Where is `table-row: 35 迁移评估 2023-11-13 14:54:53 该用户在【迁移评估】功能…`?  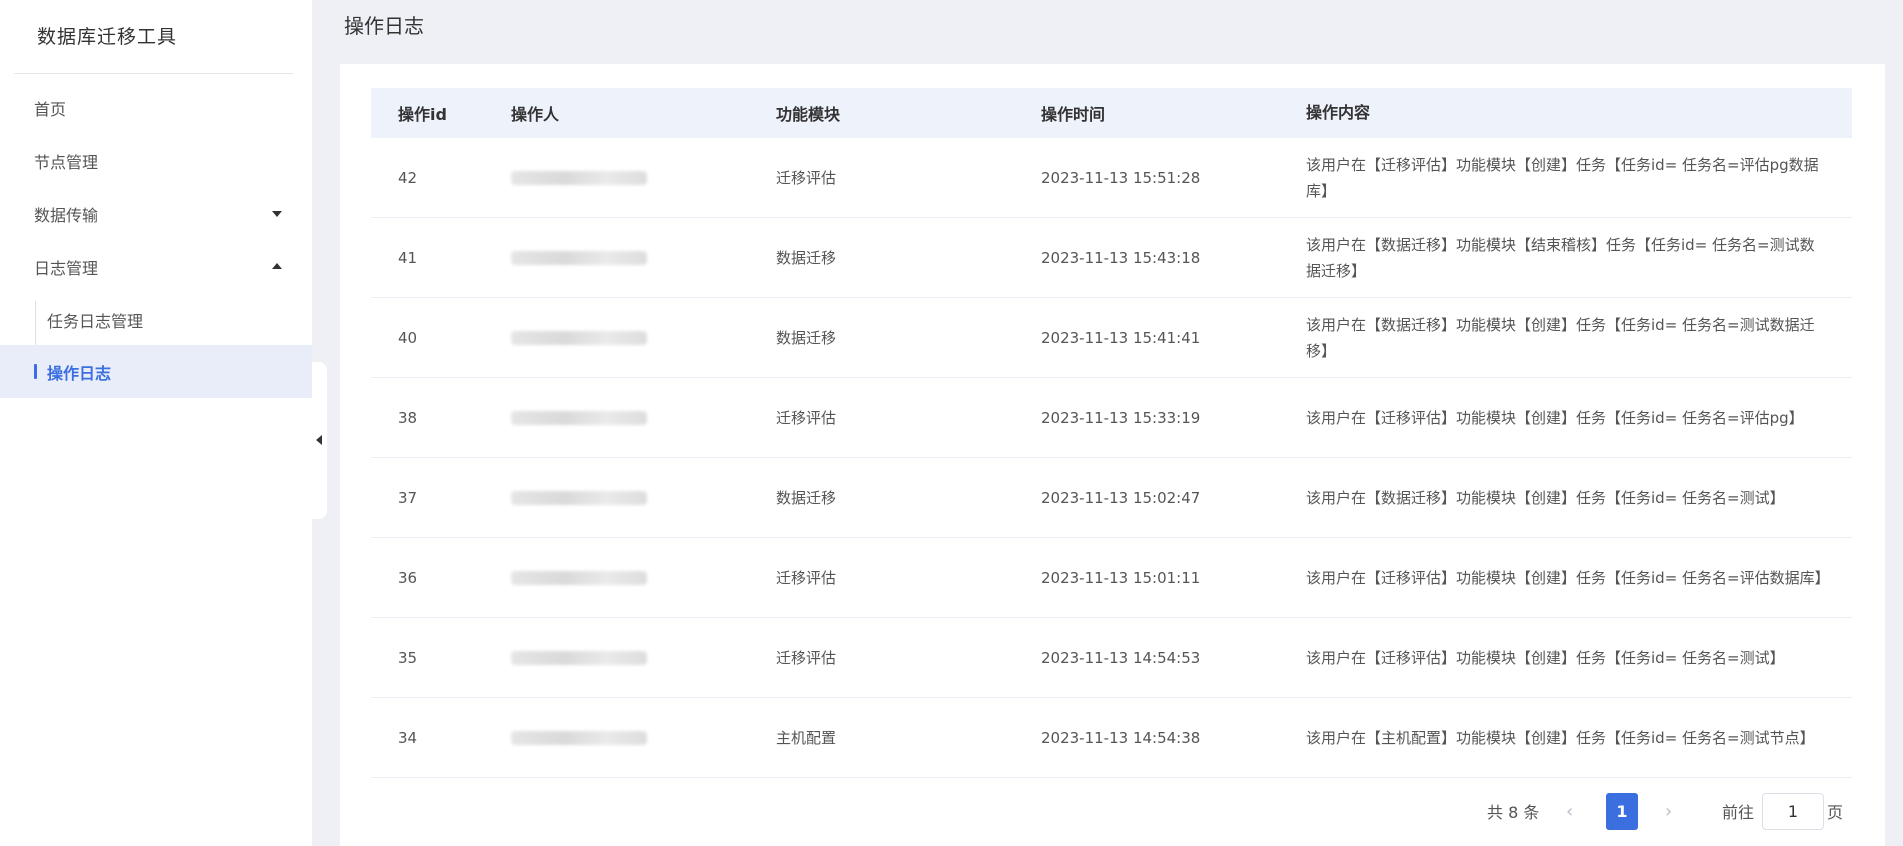
table-row: 35 迁移评估 2023-11-13 14:54:53 该用户在【迁移评估】功能… is located at coordinates (1111, 658).